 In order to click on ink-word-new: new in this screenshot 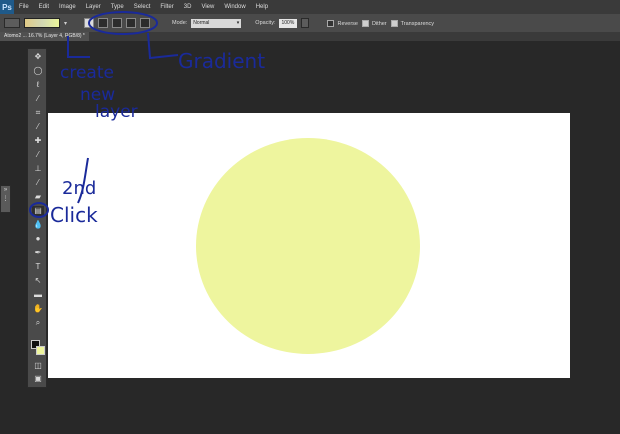, I will do `click(97, 95)`.